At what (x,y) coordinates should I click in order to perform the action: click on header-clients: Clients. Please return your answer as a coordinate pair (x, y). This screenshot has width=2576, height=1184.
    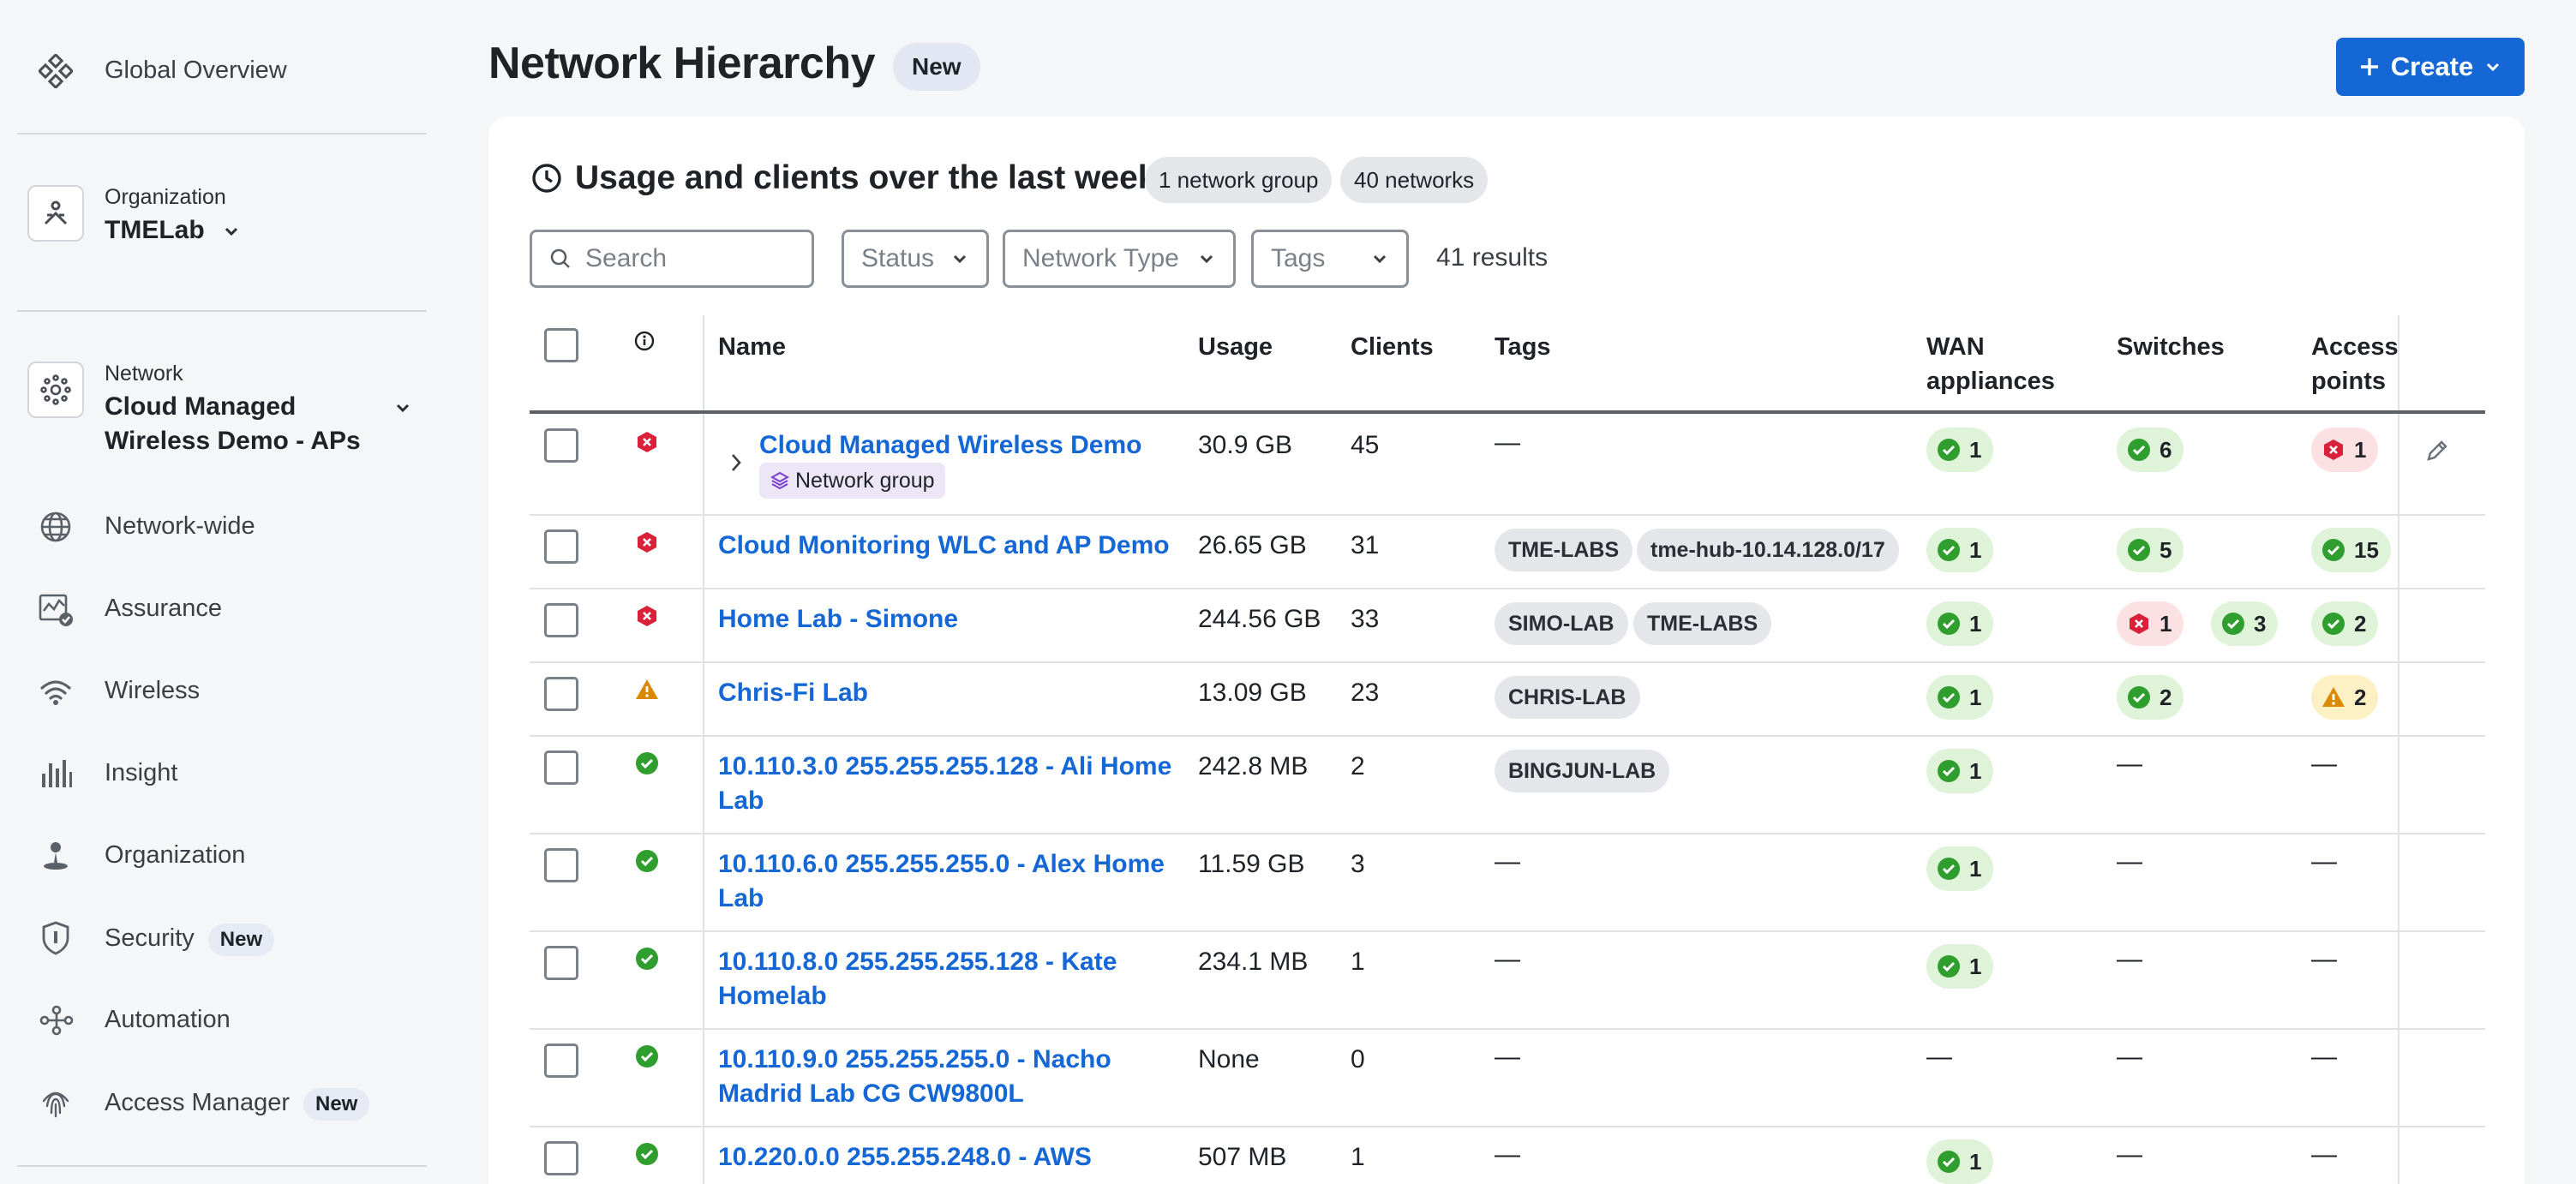
    Looking at the image, I should click on (1392, 347).